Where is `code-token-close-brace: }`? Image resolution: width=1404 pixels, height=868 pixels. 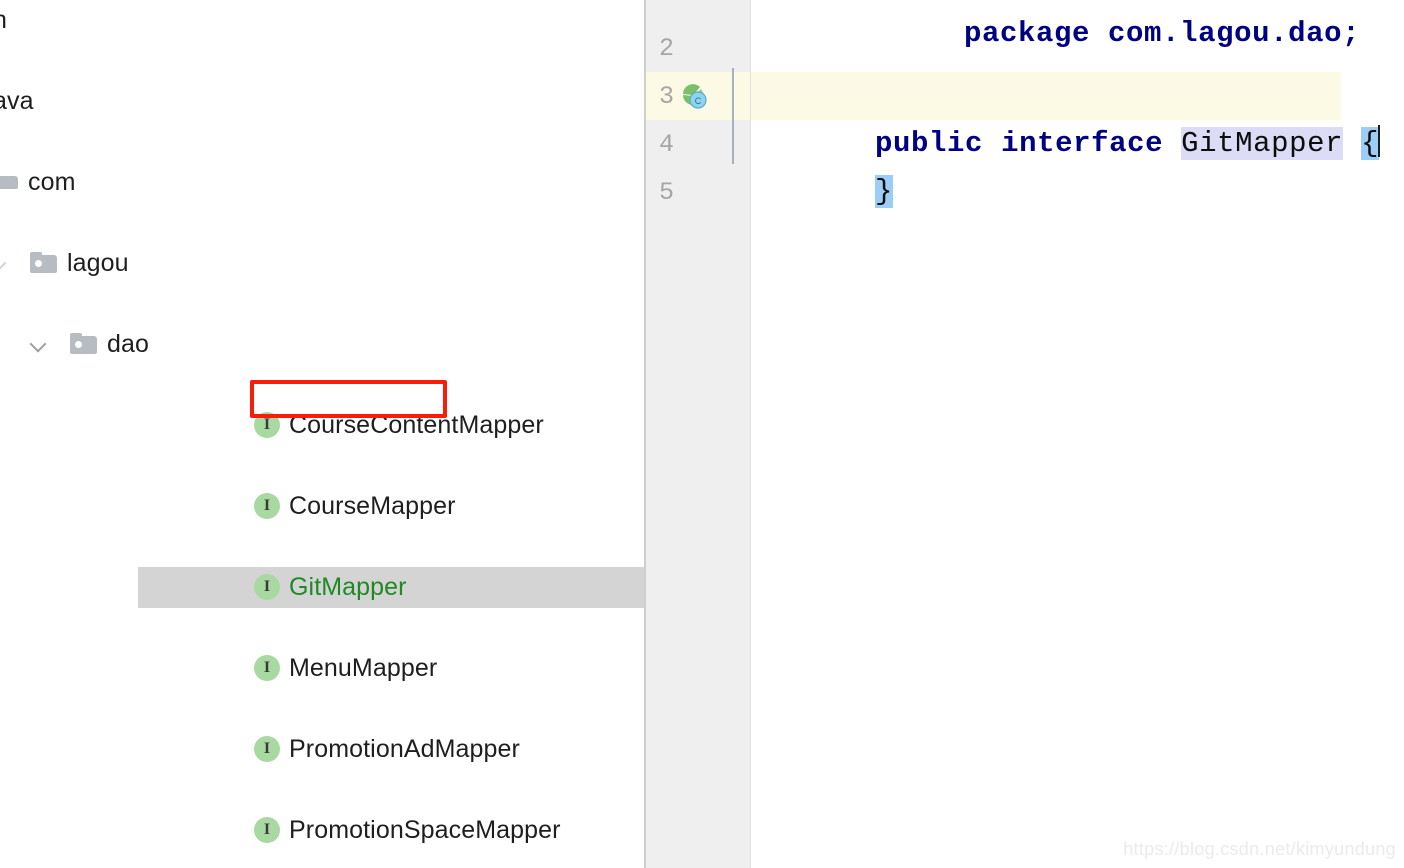
code-token-close-brace: } is located at coordinates (884, 191).